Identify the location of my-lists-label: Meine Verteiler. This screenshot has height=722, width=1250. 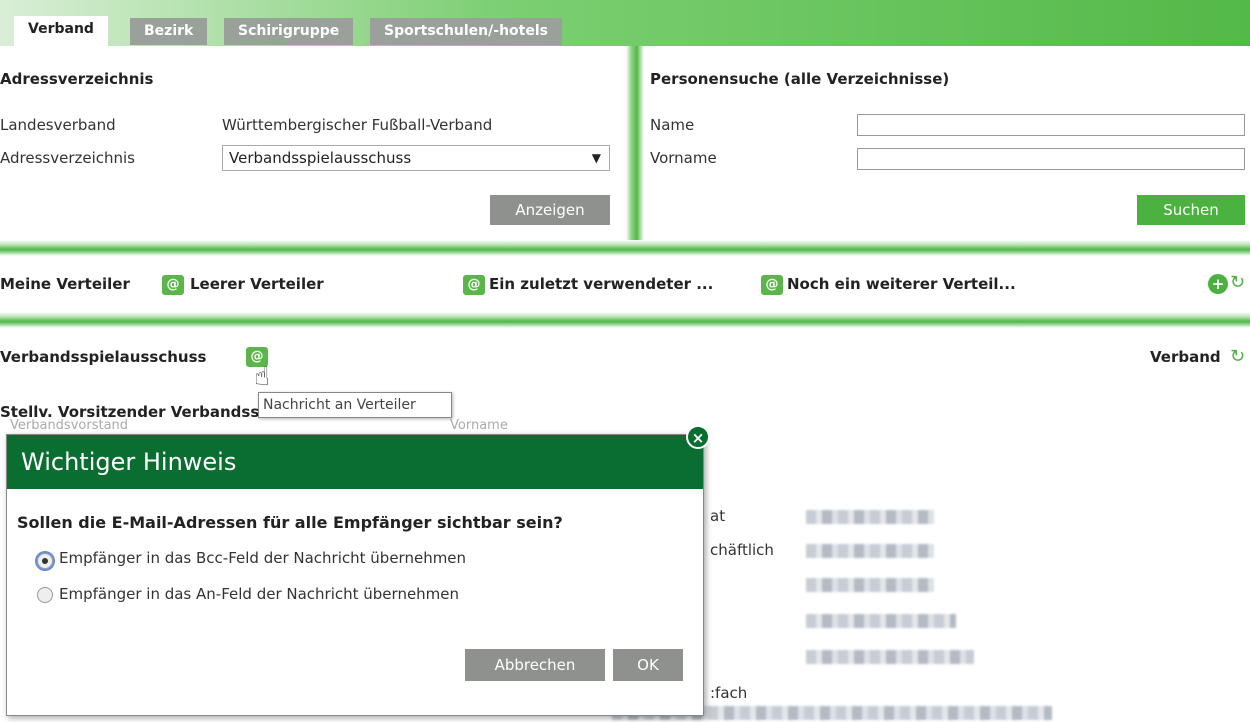
(65, 284).